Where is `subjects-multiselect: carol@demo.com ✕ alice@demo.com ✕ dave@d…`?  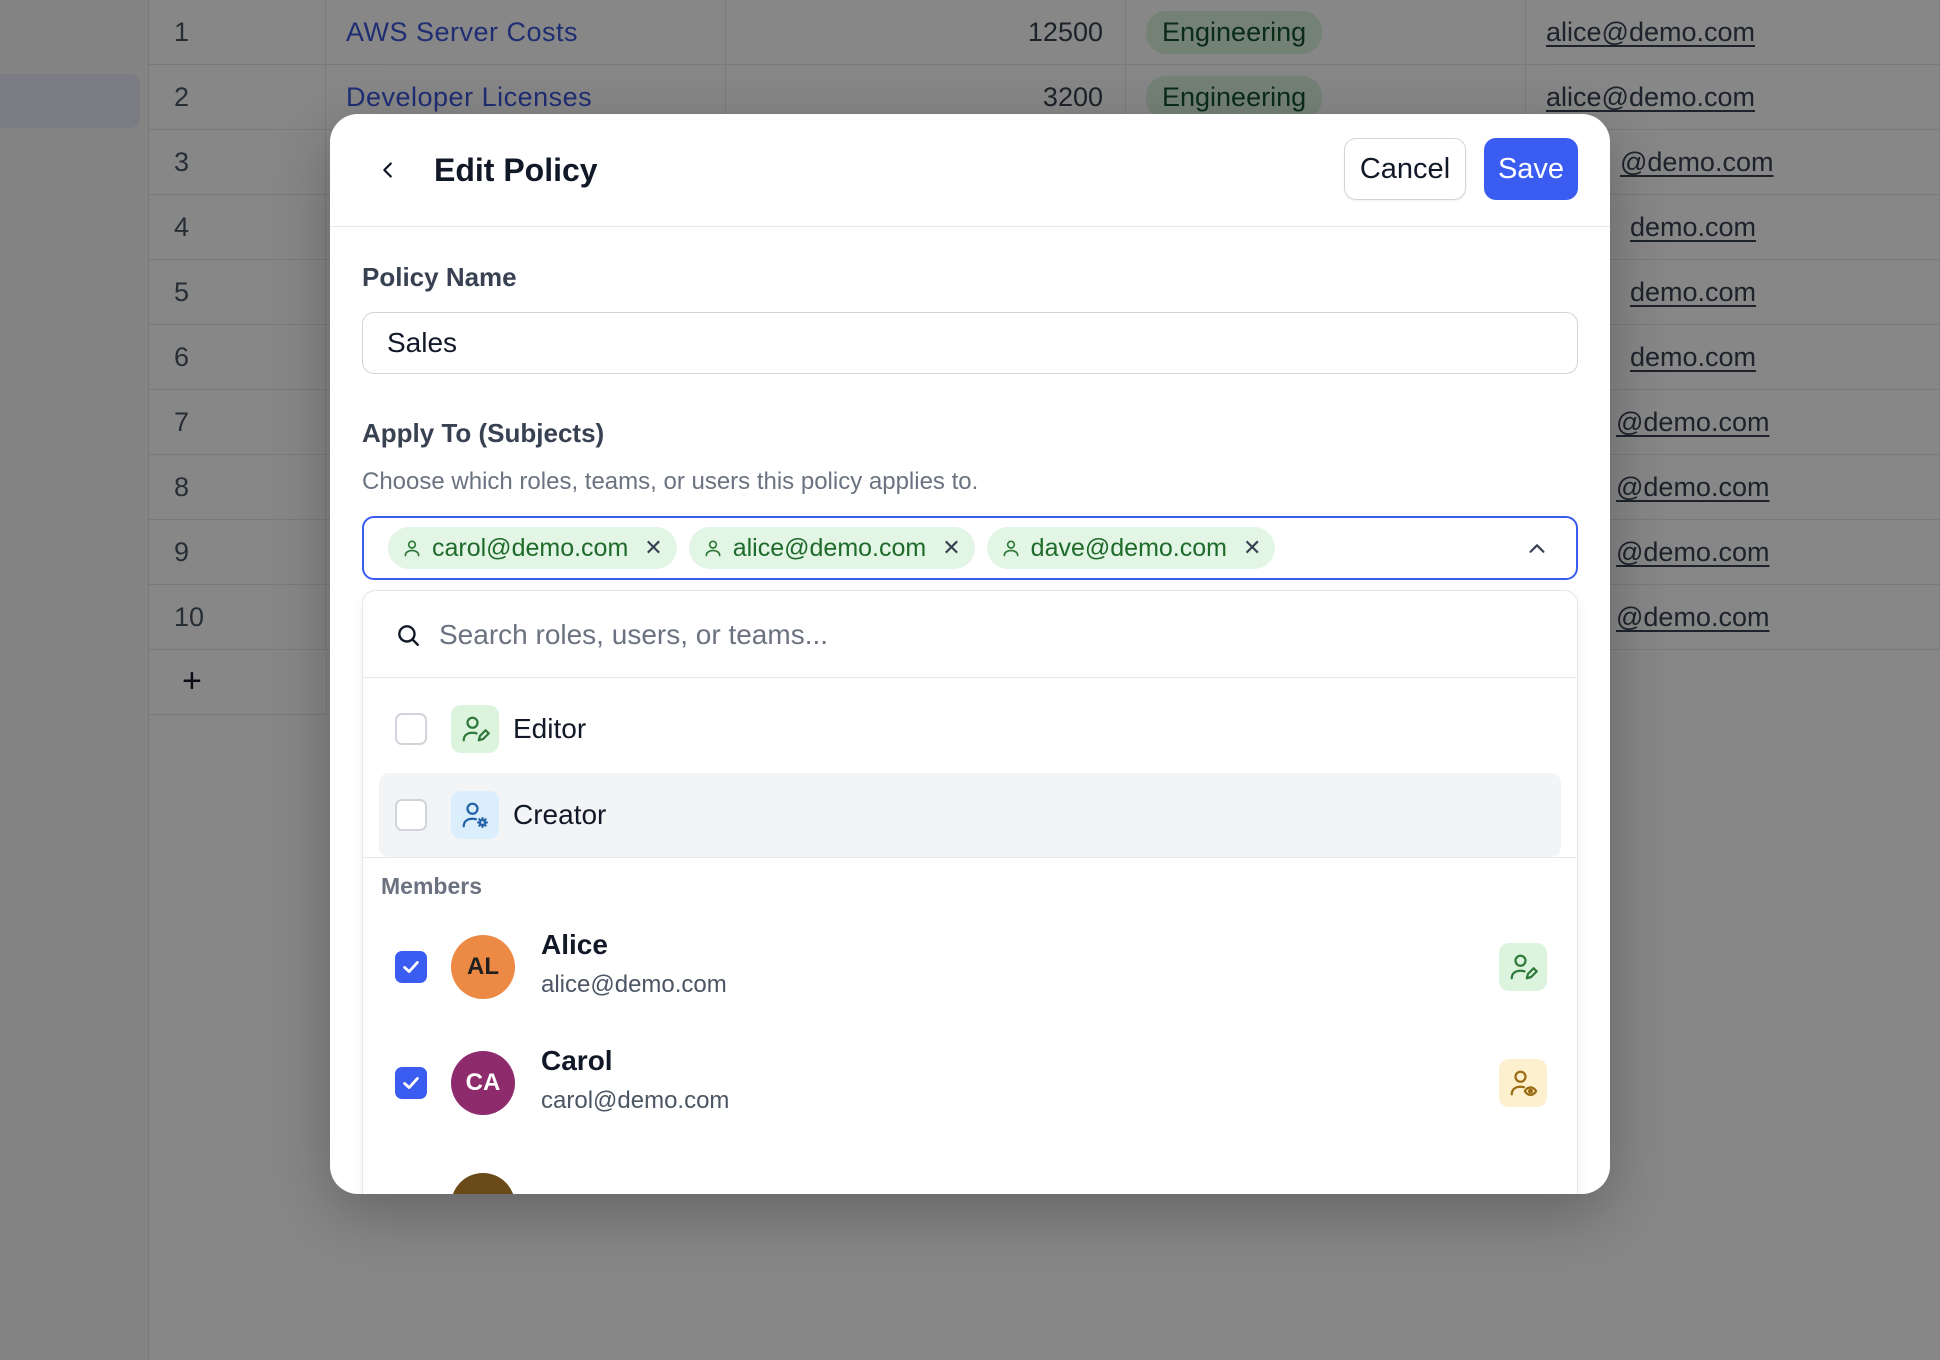 subjects-multiselect: carol@demo.com ✕ alice@demo.com ✕ dave@d… is located at coordinates (970, 548).